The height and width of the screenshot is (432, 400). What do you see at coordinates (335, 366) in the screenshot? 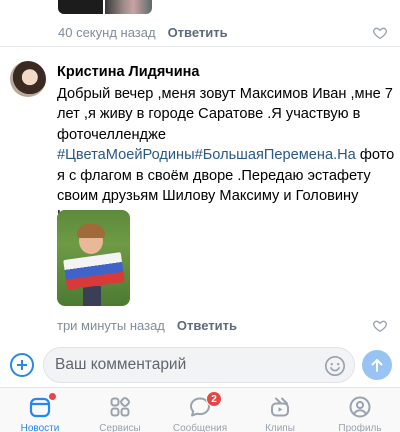
I see `emoji-icon` at bounding box center [335, 366].